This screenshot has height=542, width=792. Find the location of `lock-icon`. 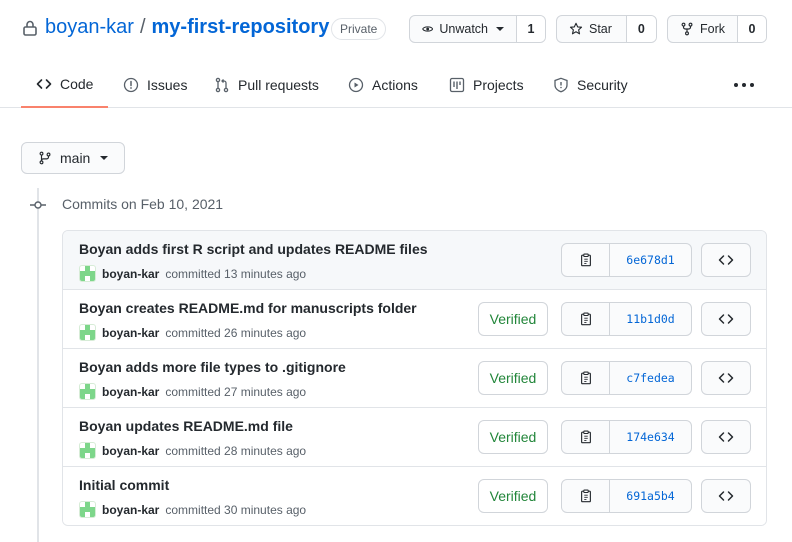

lock-icon is located at coordinates (30, 28).